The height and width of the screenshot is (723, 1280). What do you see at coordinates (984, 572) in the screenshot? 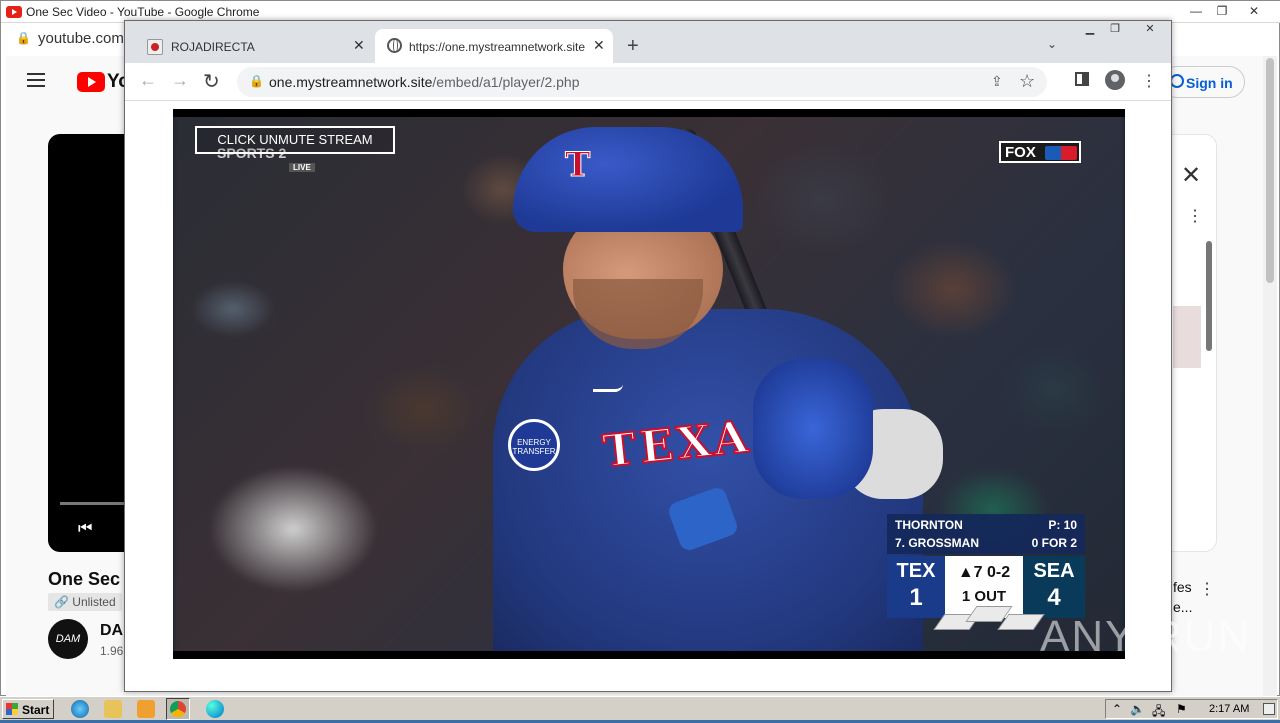
I see `inning-count: ▲7 0-2` at bounding box center [984, 572].